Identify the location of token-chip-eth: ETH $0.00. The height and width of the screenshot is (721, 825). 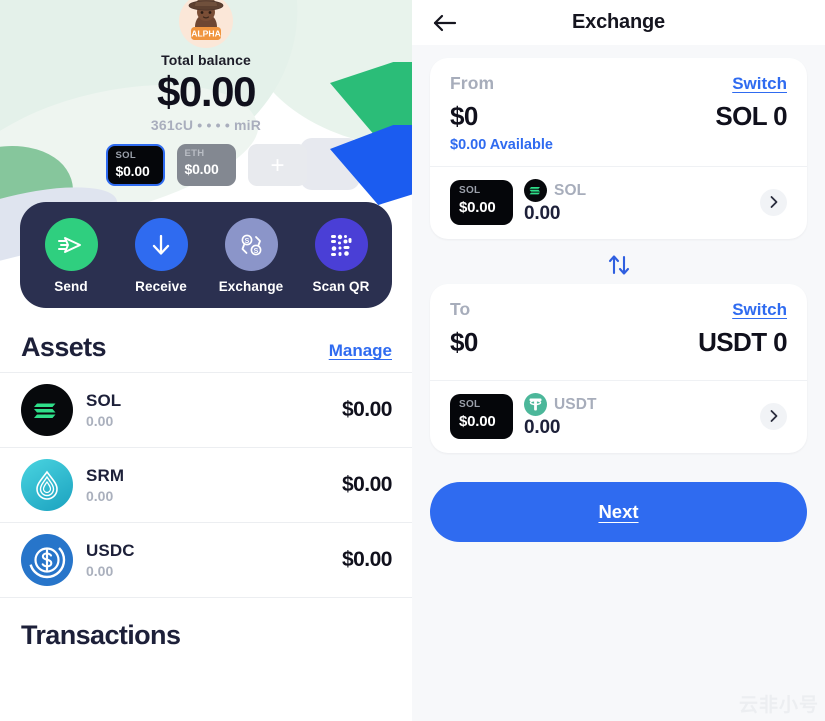
(206, 165).